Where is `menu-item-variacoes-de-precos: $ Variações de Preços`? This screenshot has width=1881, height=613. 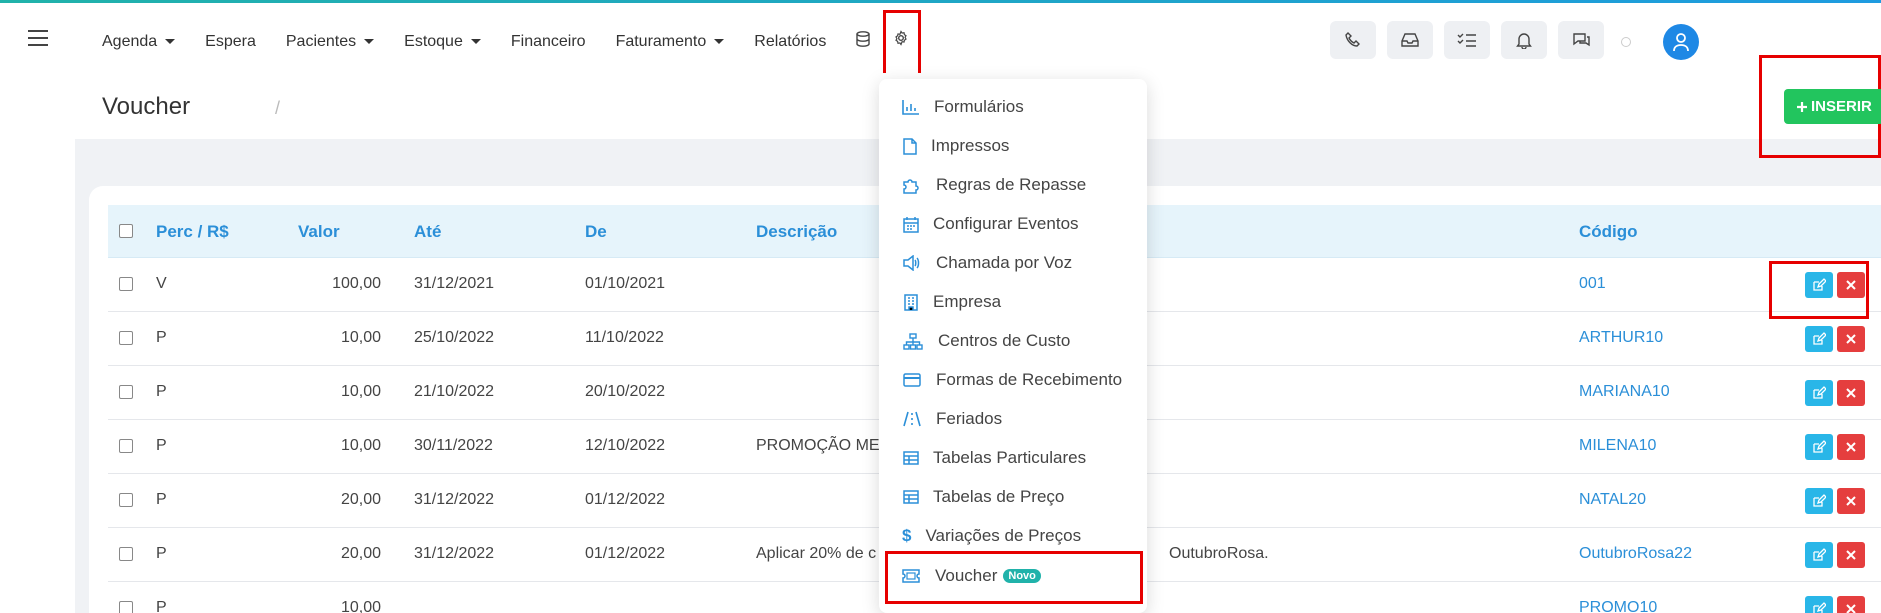 menu-item-variacoes-de-precos: $ Variações de Preços is located at coordinates (1013, 536).